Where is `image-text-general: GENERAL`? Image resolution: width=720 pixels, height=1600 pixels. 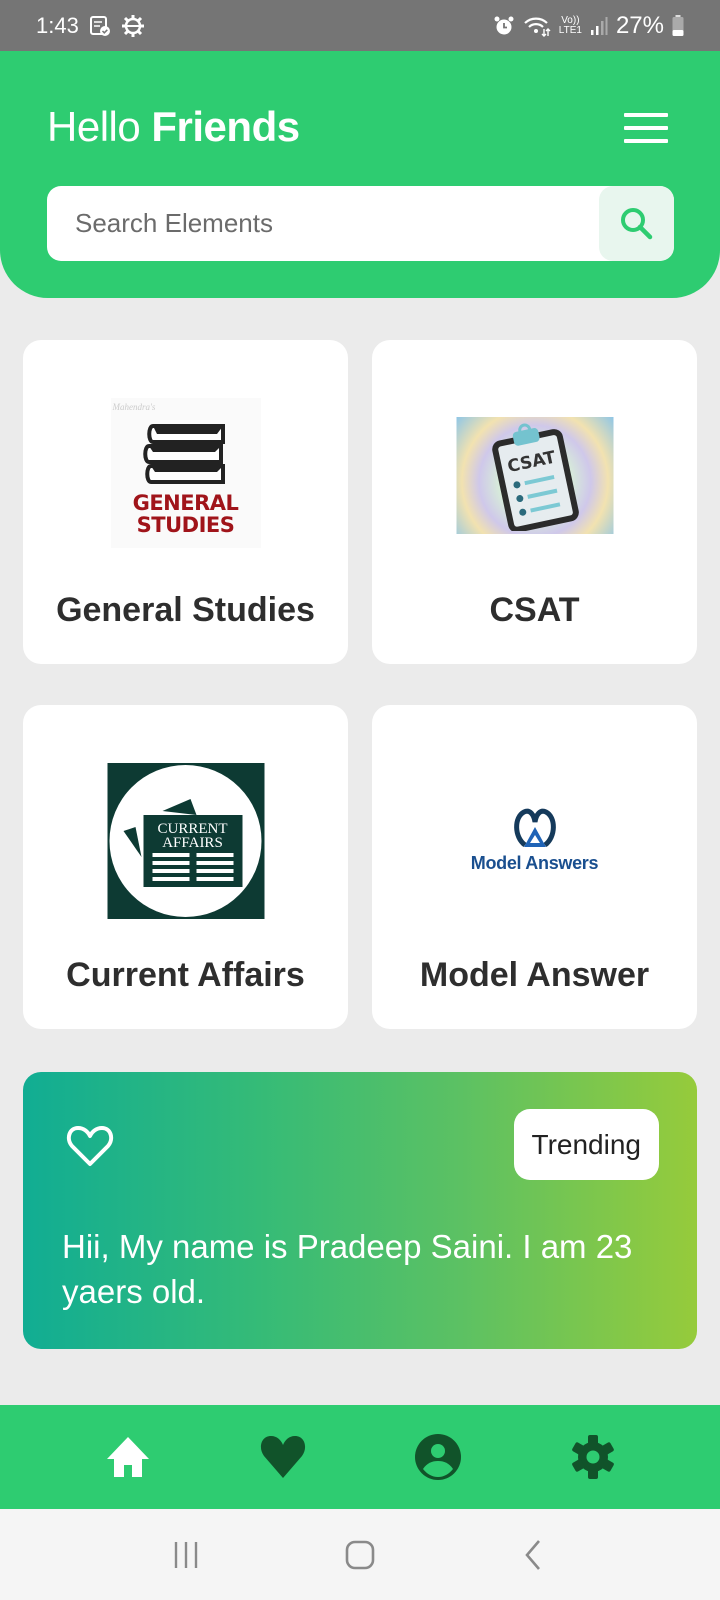 image-text-general: GENERAL is located at coordinates (185, 503).